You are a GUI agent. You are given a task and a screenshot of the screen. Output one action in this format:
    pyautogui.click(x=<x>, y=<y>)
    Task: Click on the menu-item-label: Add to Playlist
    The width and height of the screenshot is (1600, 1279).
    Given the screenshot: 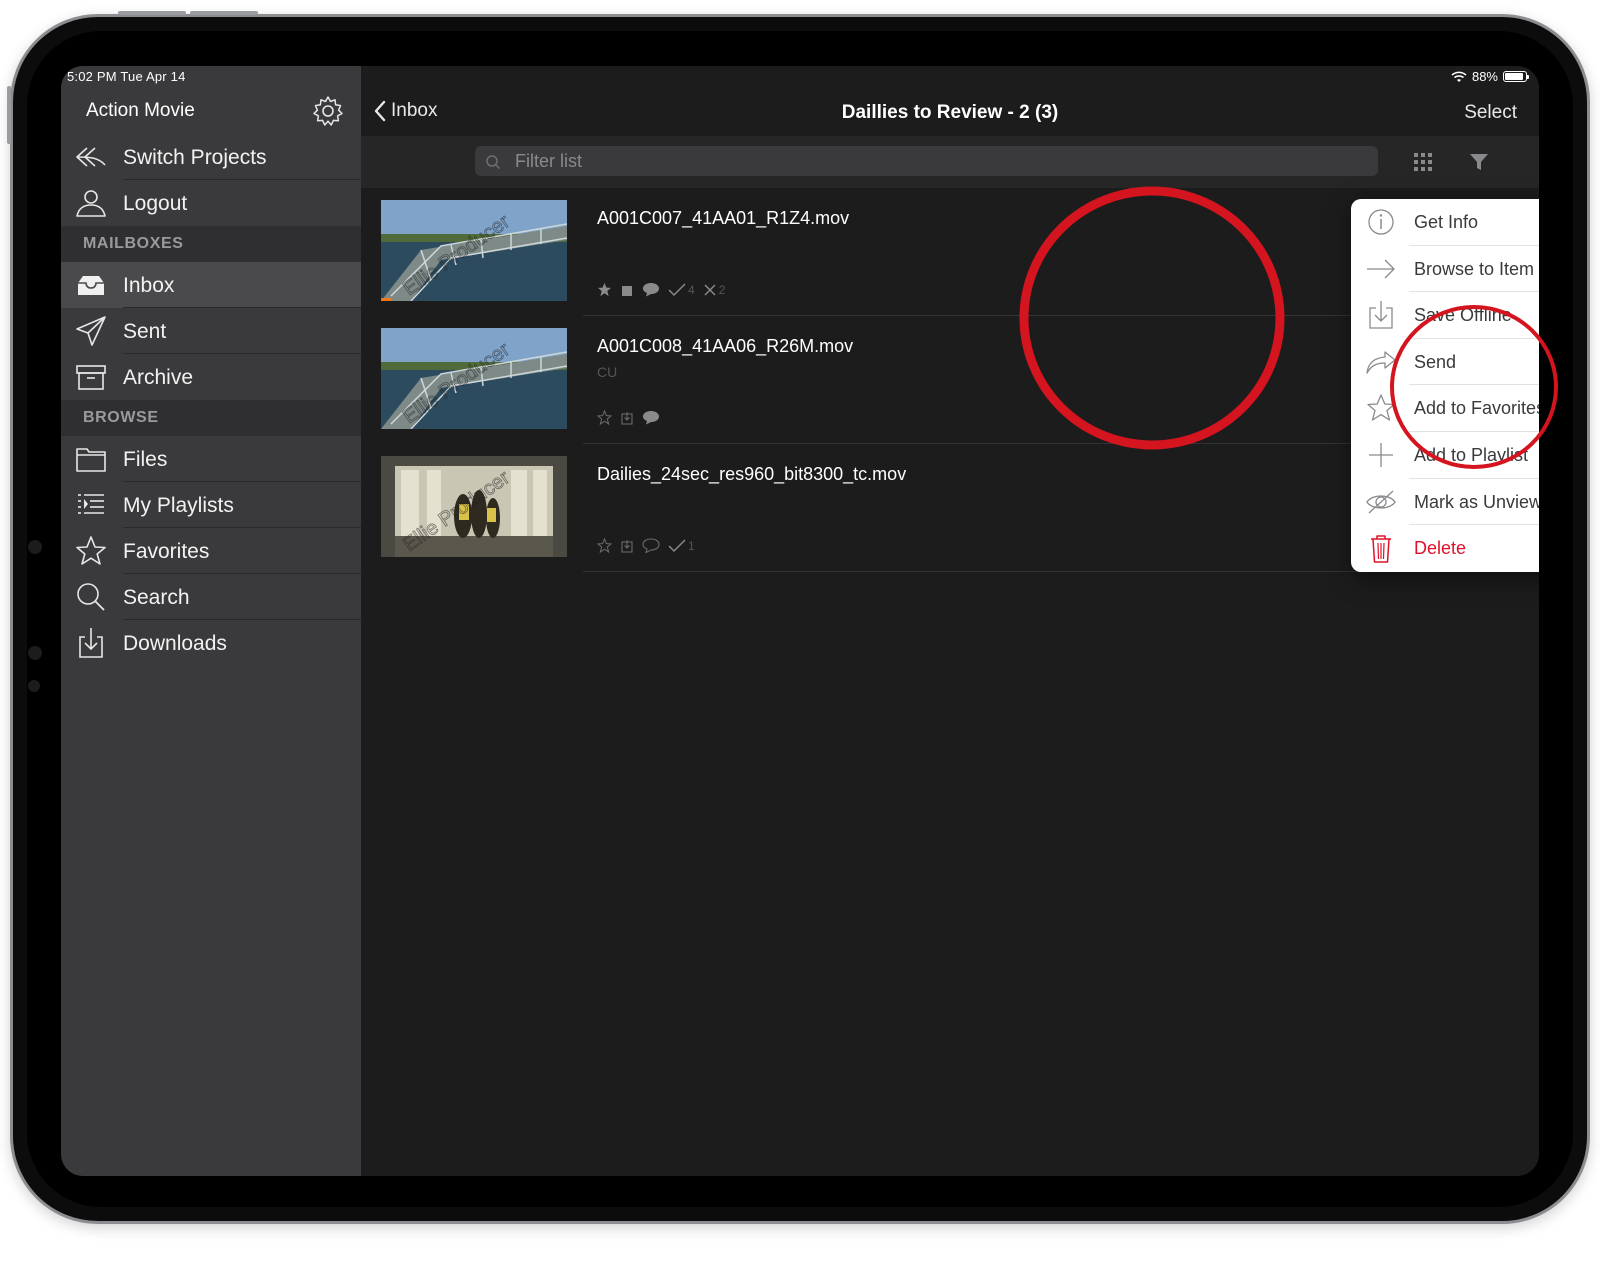 What is the action you would take?
    pyautogui.click(x=1471, y=455)
    